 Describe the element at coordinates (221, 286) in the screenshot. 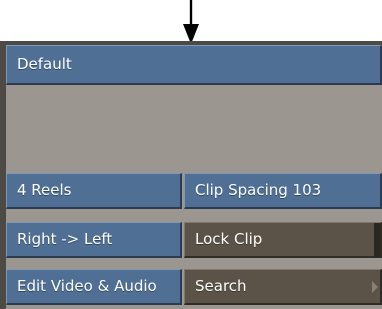

I see `search-label: Search` at that location.